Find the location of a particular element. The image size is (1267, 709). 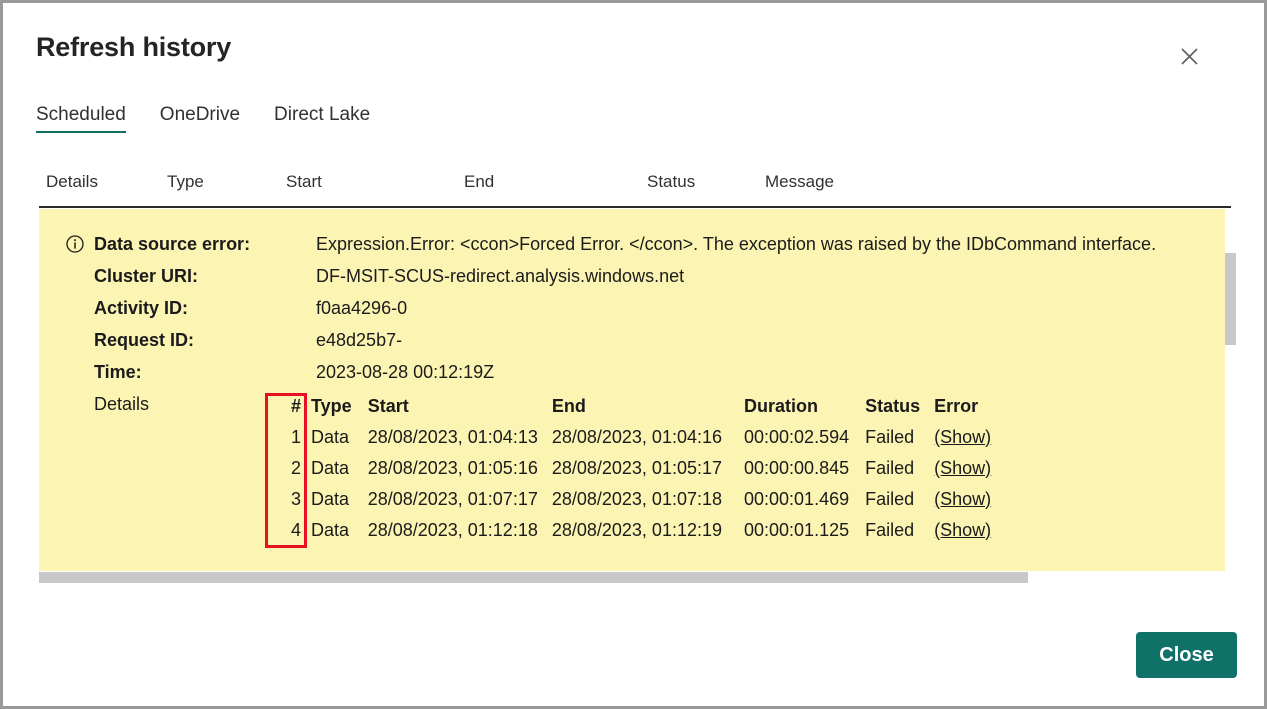

column-header-start: Start is located at coordinates (304, 181).